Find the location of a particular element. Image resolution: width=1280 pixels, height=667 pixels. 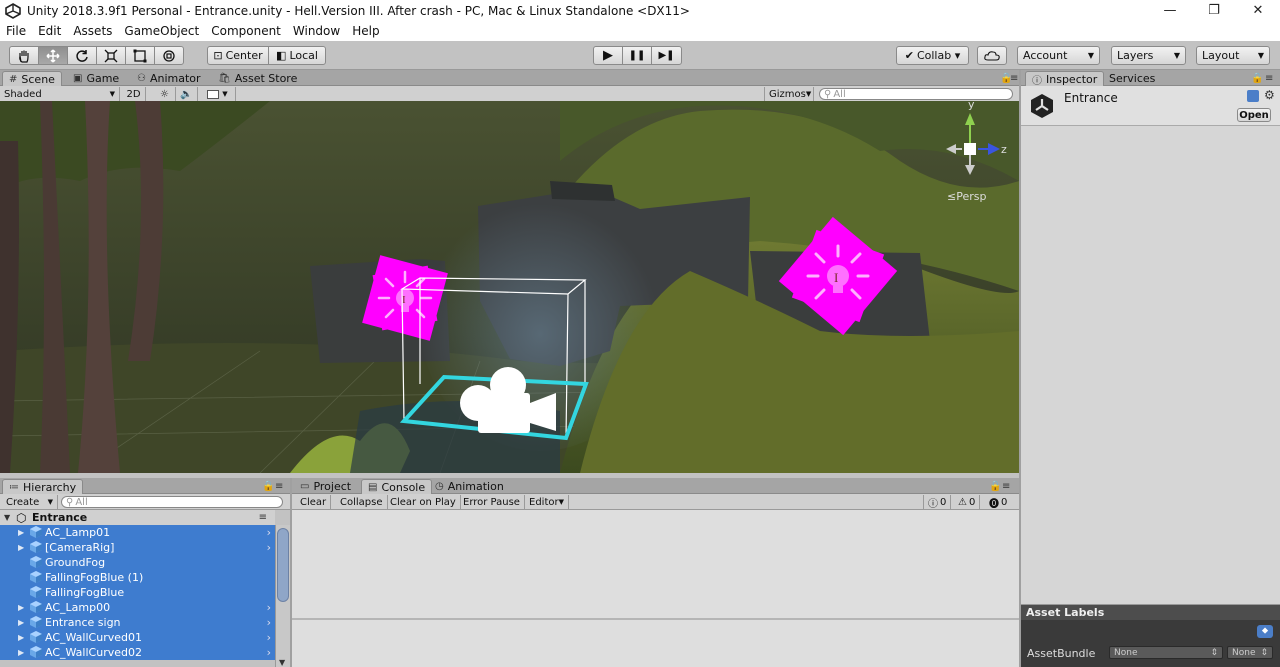

cloud-button is located at coordinates (992, 55).